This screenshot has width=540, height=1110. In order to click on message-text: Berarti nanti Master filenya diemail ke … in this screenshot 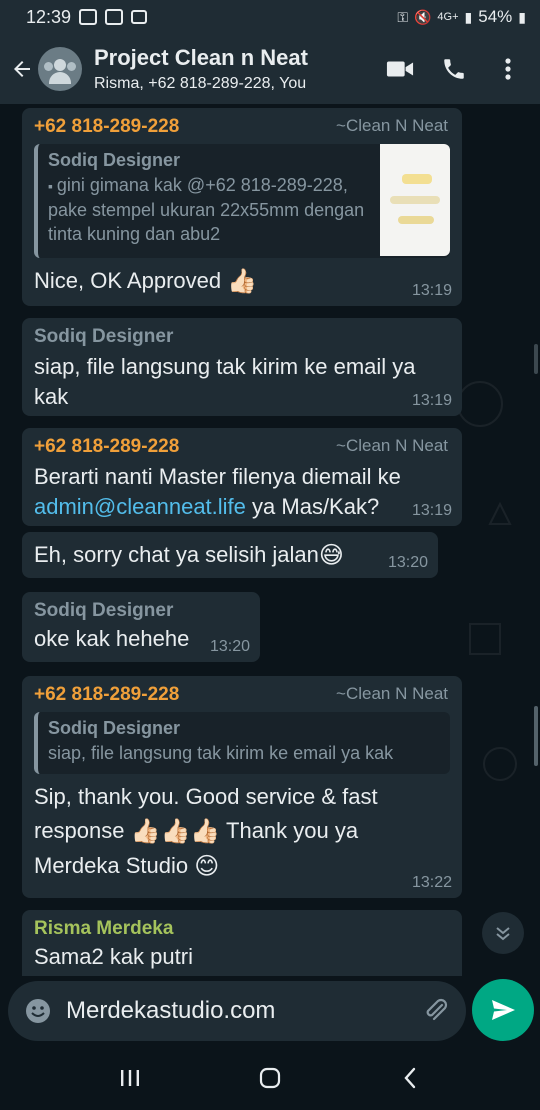, I will do `click(217, 491)`.